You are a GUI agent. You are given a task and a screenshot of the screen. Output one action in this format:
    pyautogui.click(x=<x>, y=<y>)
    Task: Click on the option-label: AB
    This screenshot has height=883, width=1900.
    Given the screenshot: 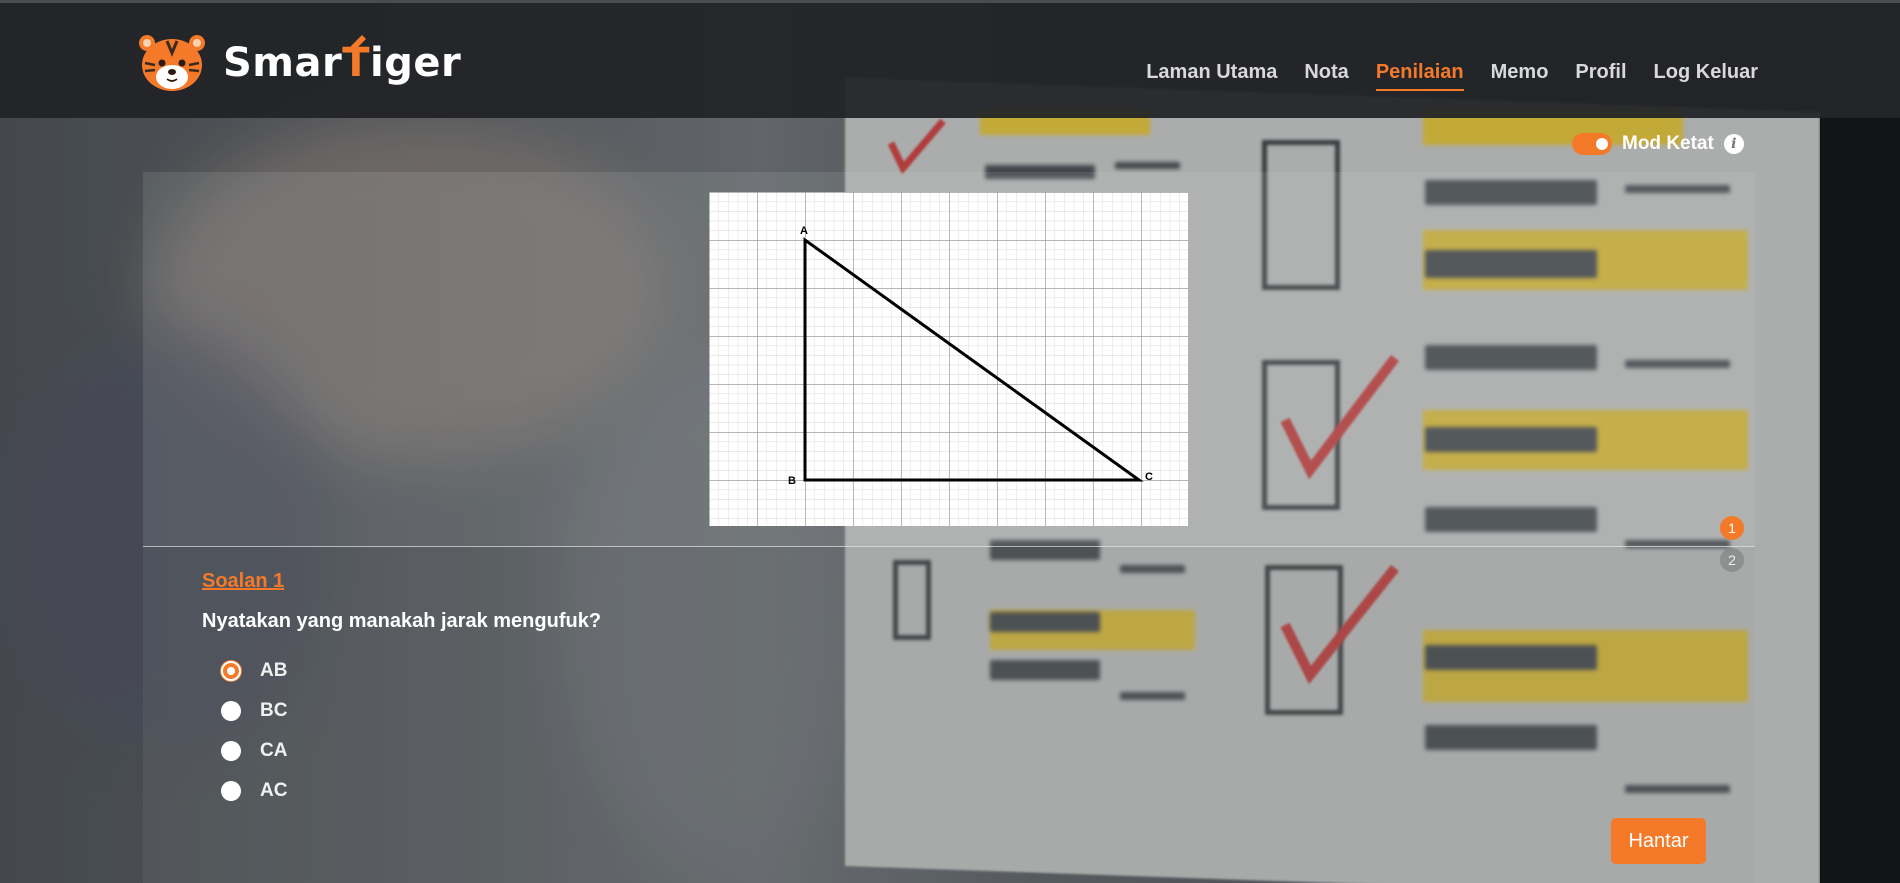 What is the action you would take?
    pyautogui.click(x=274, y=670)
    